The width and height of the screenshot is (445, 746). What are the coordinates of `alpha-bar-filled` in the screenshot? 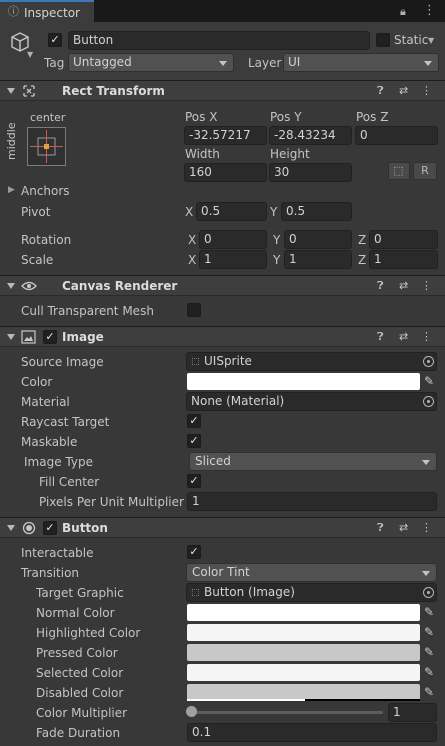 It's located at (246, 700).